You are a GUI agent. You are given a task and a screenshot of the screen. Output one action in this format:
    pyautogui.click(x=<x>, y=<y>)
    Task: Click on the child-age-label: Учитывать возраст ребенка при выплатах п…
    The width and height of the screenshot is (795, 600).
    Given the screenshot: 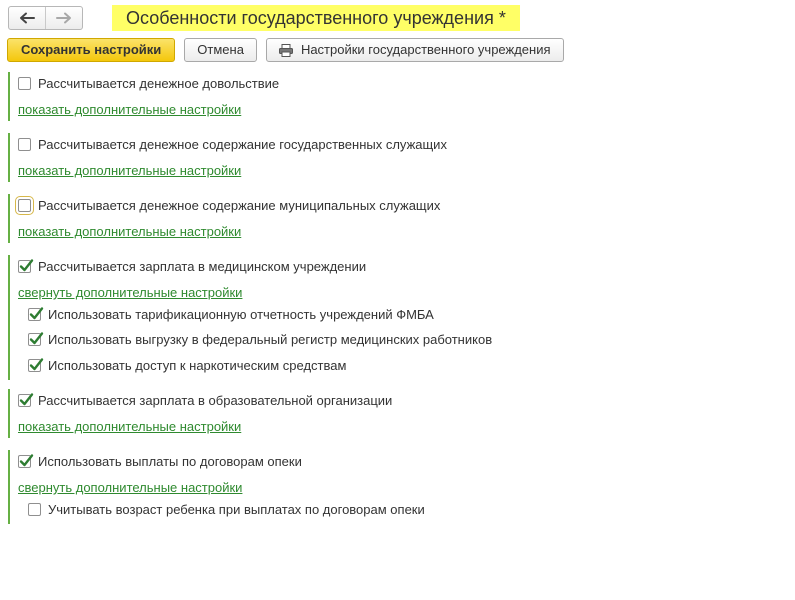 What is the action you would take?
    pyautogui.click(x=236, y=509)
    